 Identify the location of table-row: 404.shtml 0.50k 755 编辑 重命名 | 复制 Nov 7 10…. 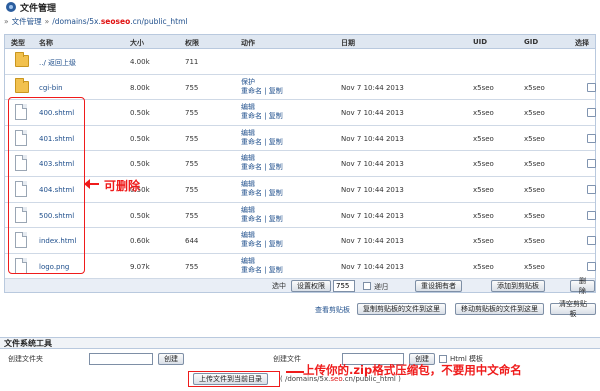
(300, 190).